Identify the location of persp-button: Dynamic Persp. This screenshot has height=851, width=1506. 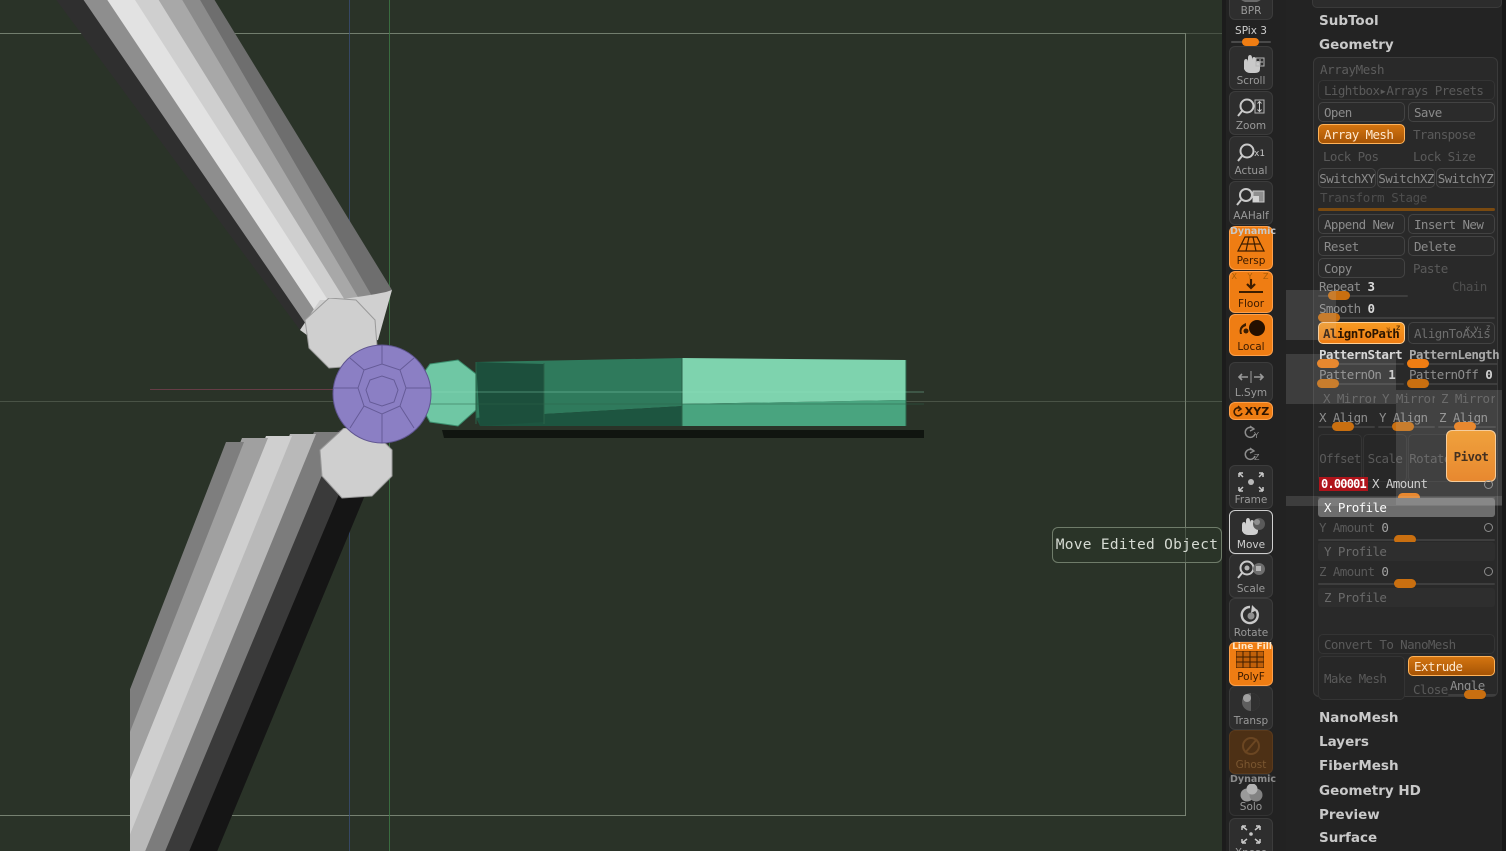
(1252, 248).